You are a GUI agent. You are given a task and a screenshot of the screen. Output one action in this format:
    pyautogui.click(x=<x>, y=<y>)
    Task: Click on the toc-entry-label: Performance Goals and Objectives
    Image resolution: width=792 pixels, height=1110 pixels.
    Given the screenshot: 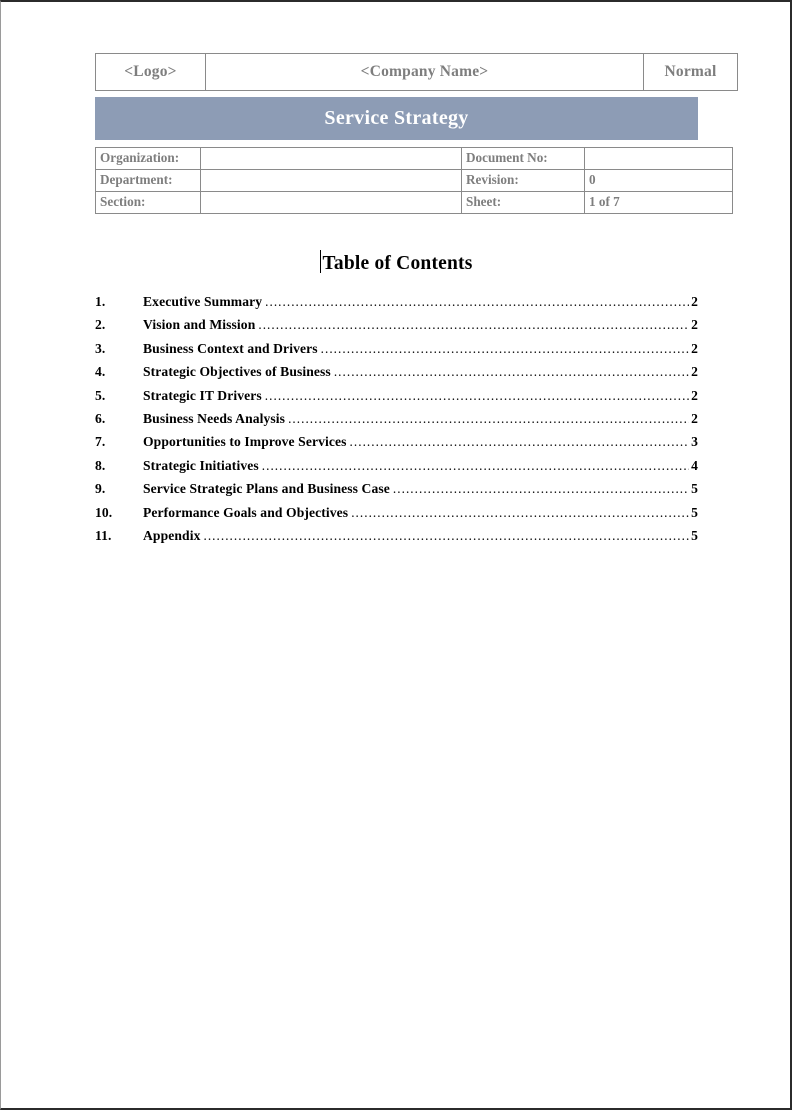 What is the action you would take?
    pyautogui.click(x=246, y=513)
    